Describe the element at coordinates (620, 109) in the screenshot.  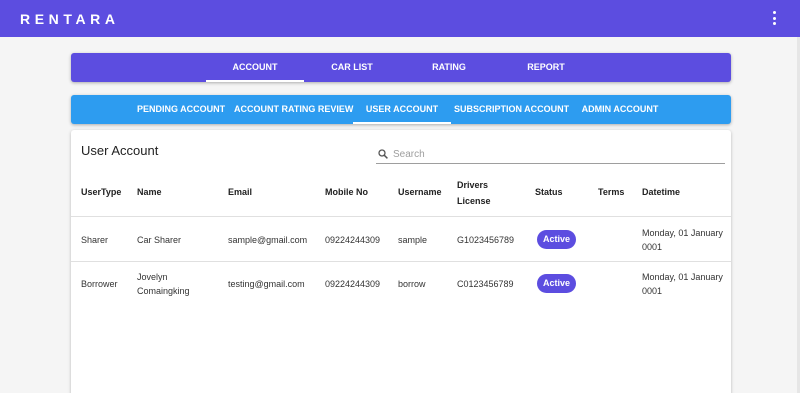
I see `tab-admin-account: ADMIN ACCOUNT` at that location.